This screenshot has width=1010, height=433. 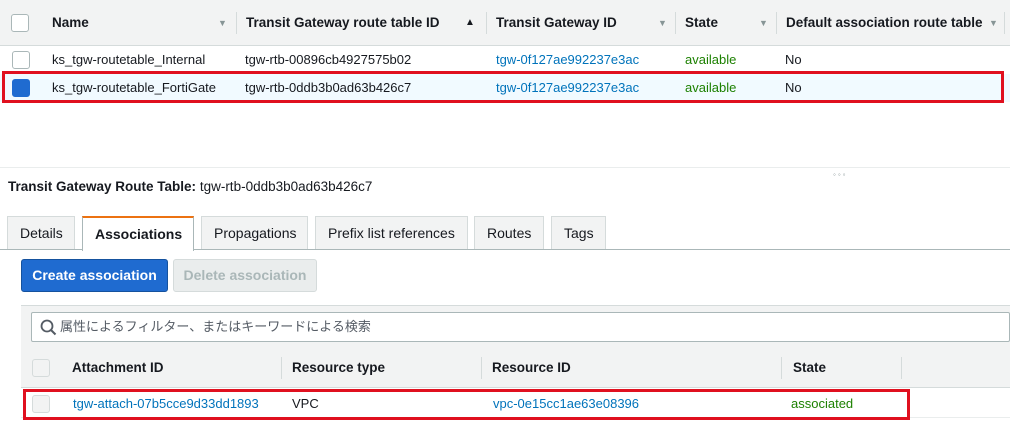 I want to click on tgw-id-link: tgw-0f127ae992237e3ac, so click(x=567, y=60).